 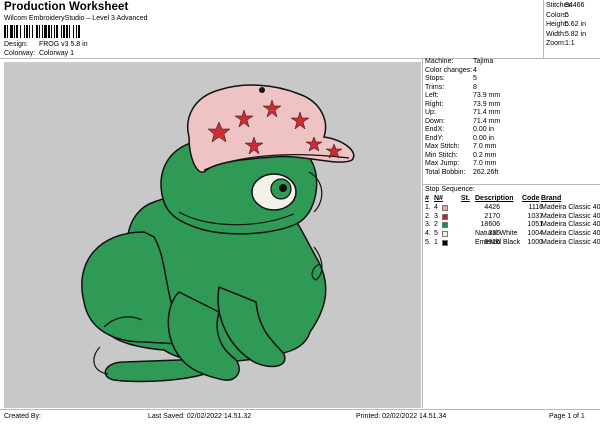 I want to click on info-right: Right: 73.9 mm, so click(x=463, y=104).